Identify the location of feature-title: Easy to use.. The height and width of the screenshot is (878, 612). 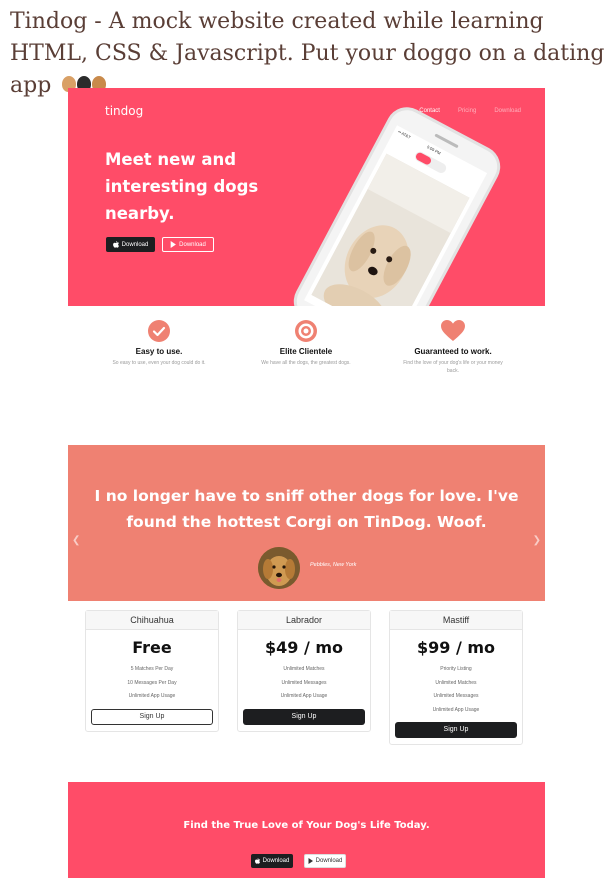
(159, 351).